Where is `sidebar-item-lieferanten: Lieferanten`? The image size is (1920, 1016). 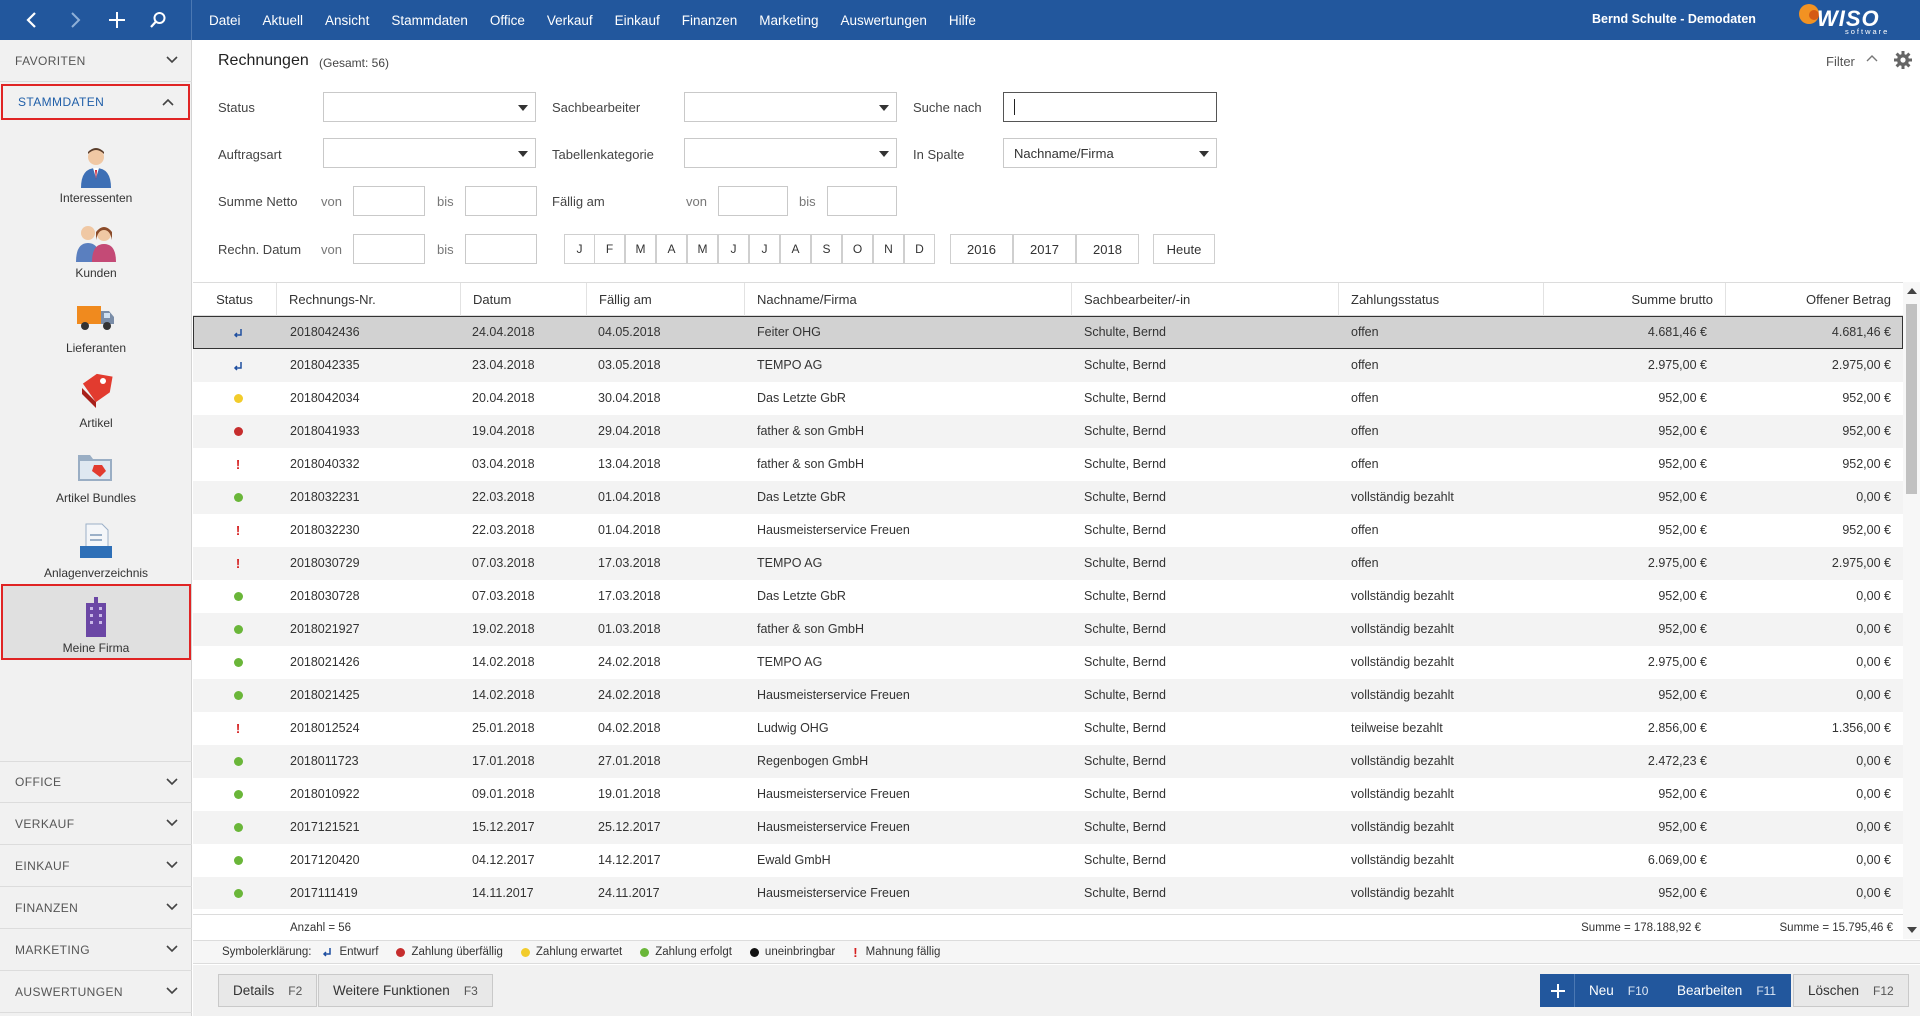 sidebar-item-lieferanten: Lieferanten is located at coordinates (96, 331).